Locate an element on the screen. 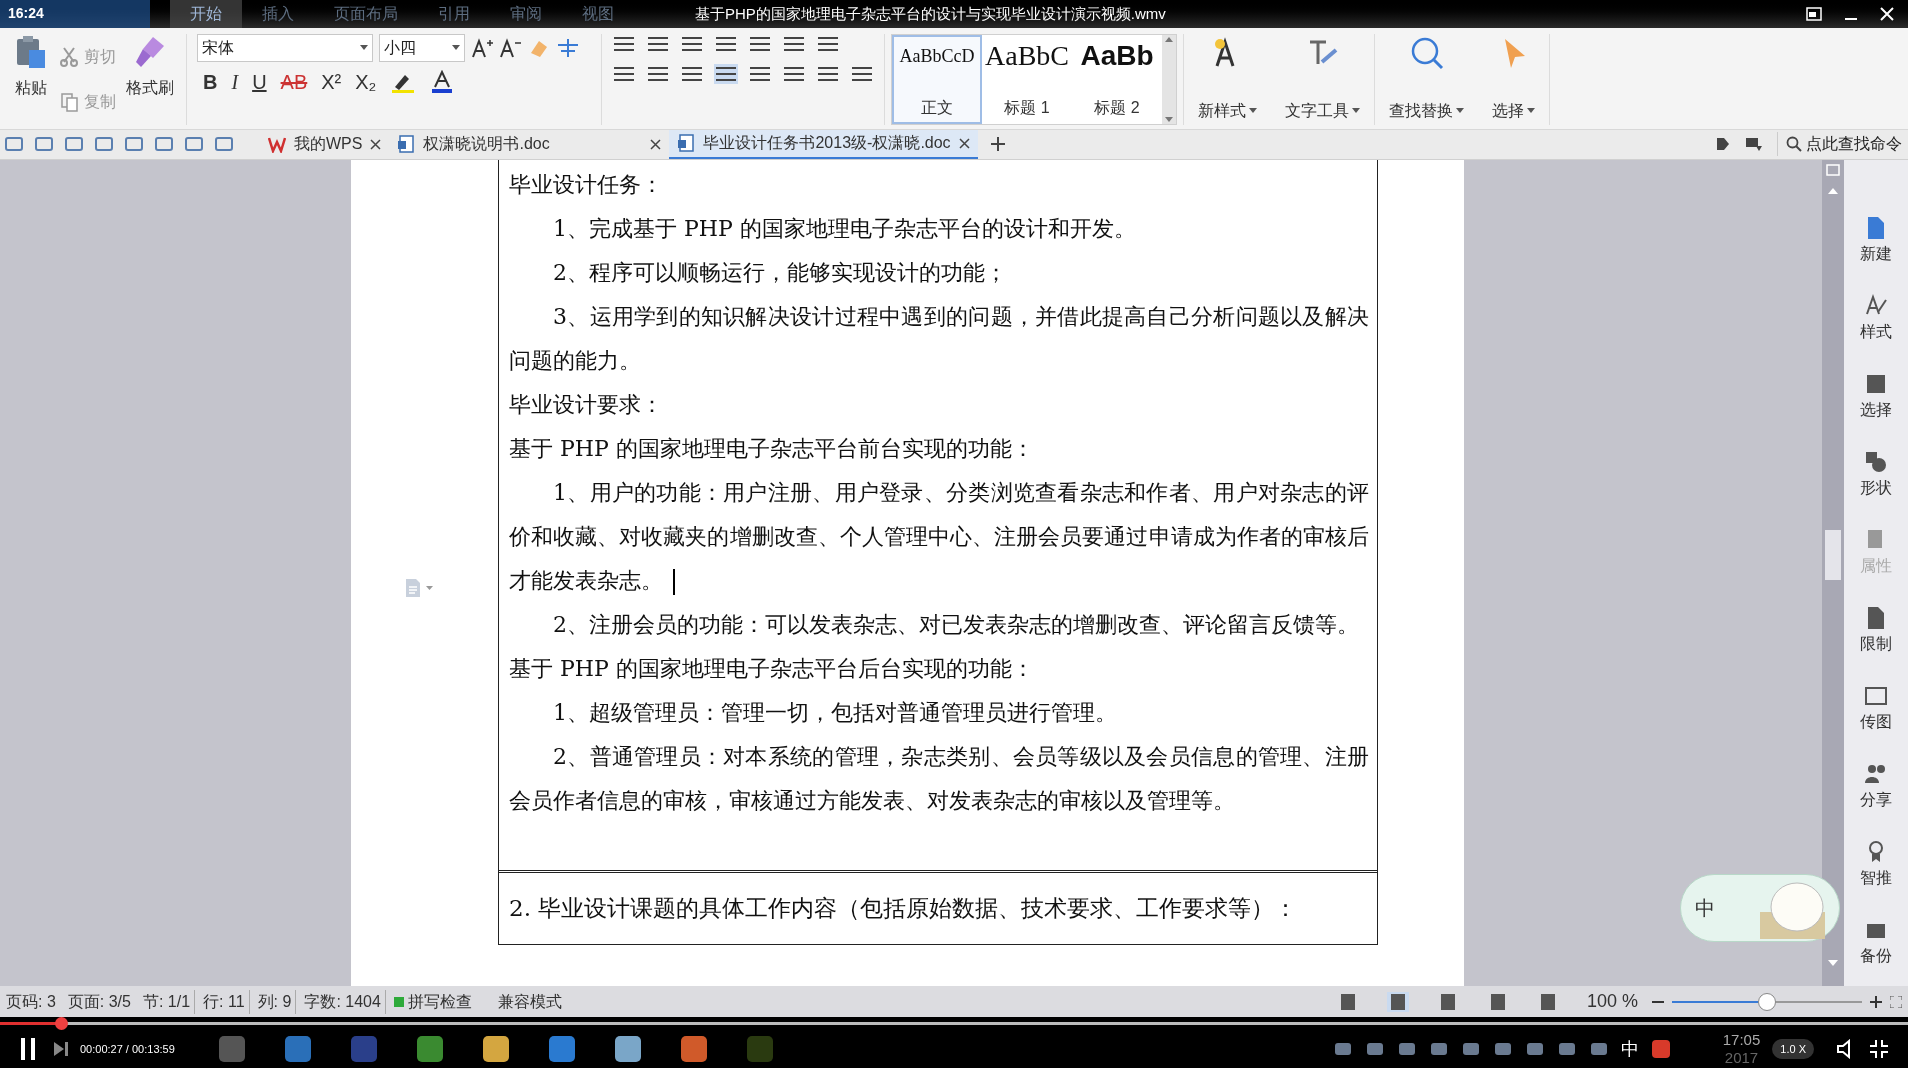  phonetic-icon is located at coordinates (568, 47).